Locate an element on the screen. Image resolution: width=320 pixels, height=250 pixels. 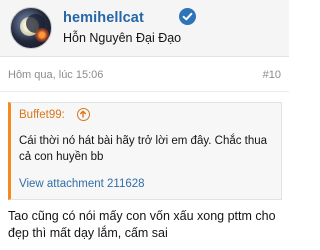
author-title: Hỗn Nguyên Đại Đạo is located at coordinates (122, 38).